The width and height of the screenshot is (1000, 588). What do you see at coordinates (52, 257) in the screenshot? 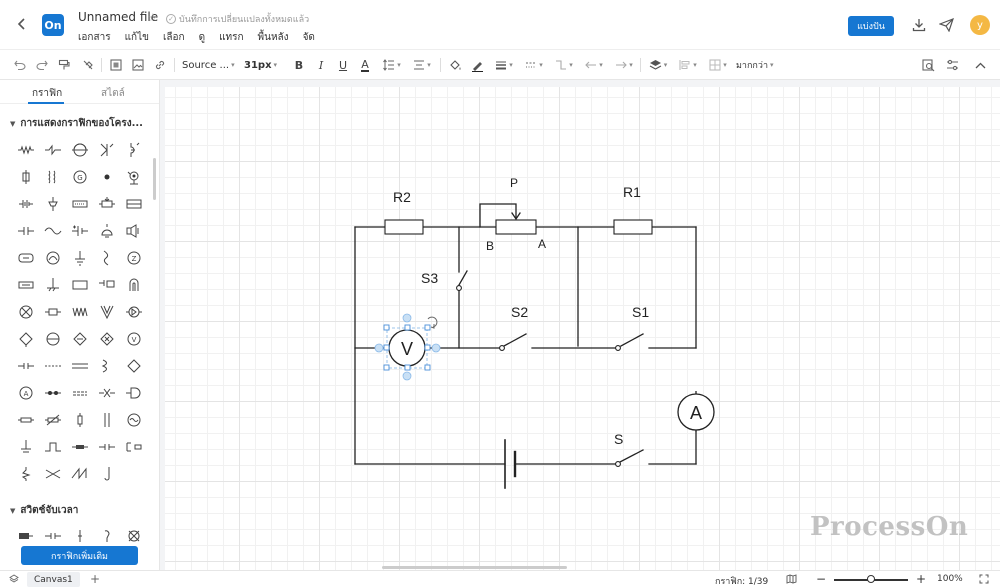
I see `meter-dial-icon` at bounding box center [52, 257].